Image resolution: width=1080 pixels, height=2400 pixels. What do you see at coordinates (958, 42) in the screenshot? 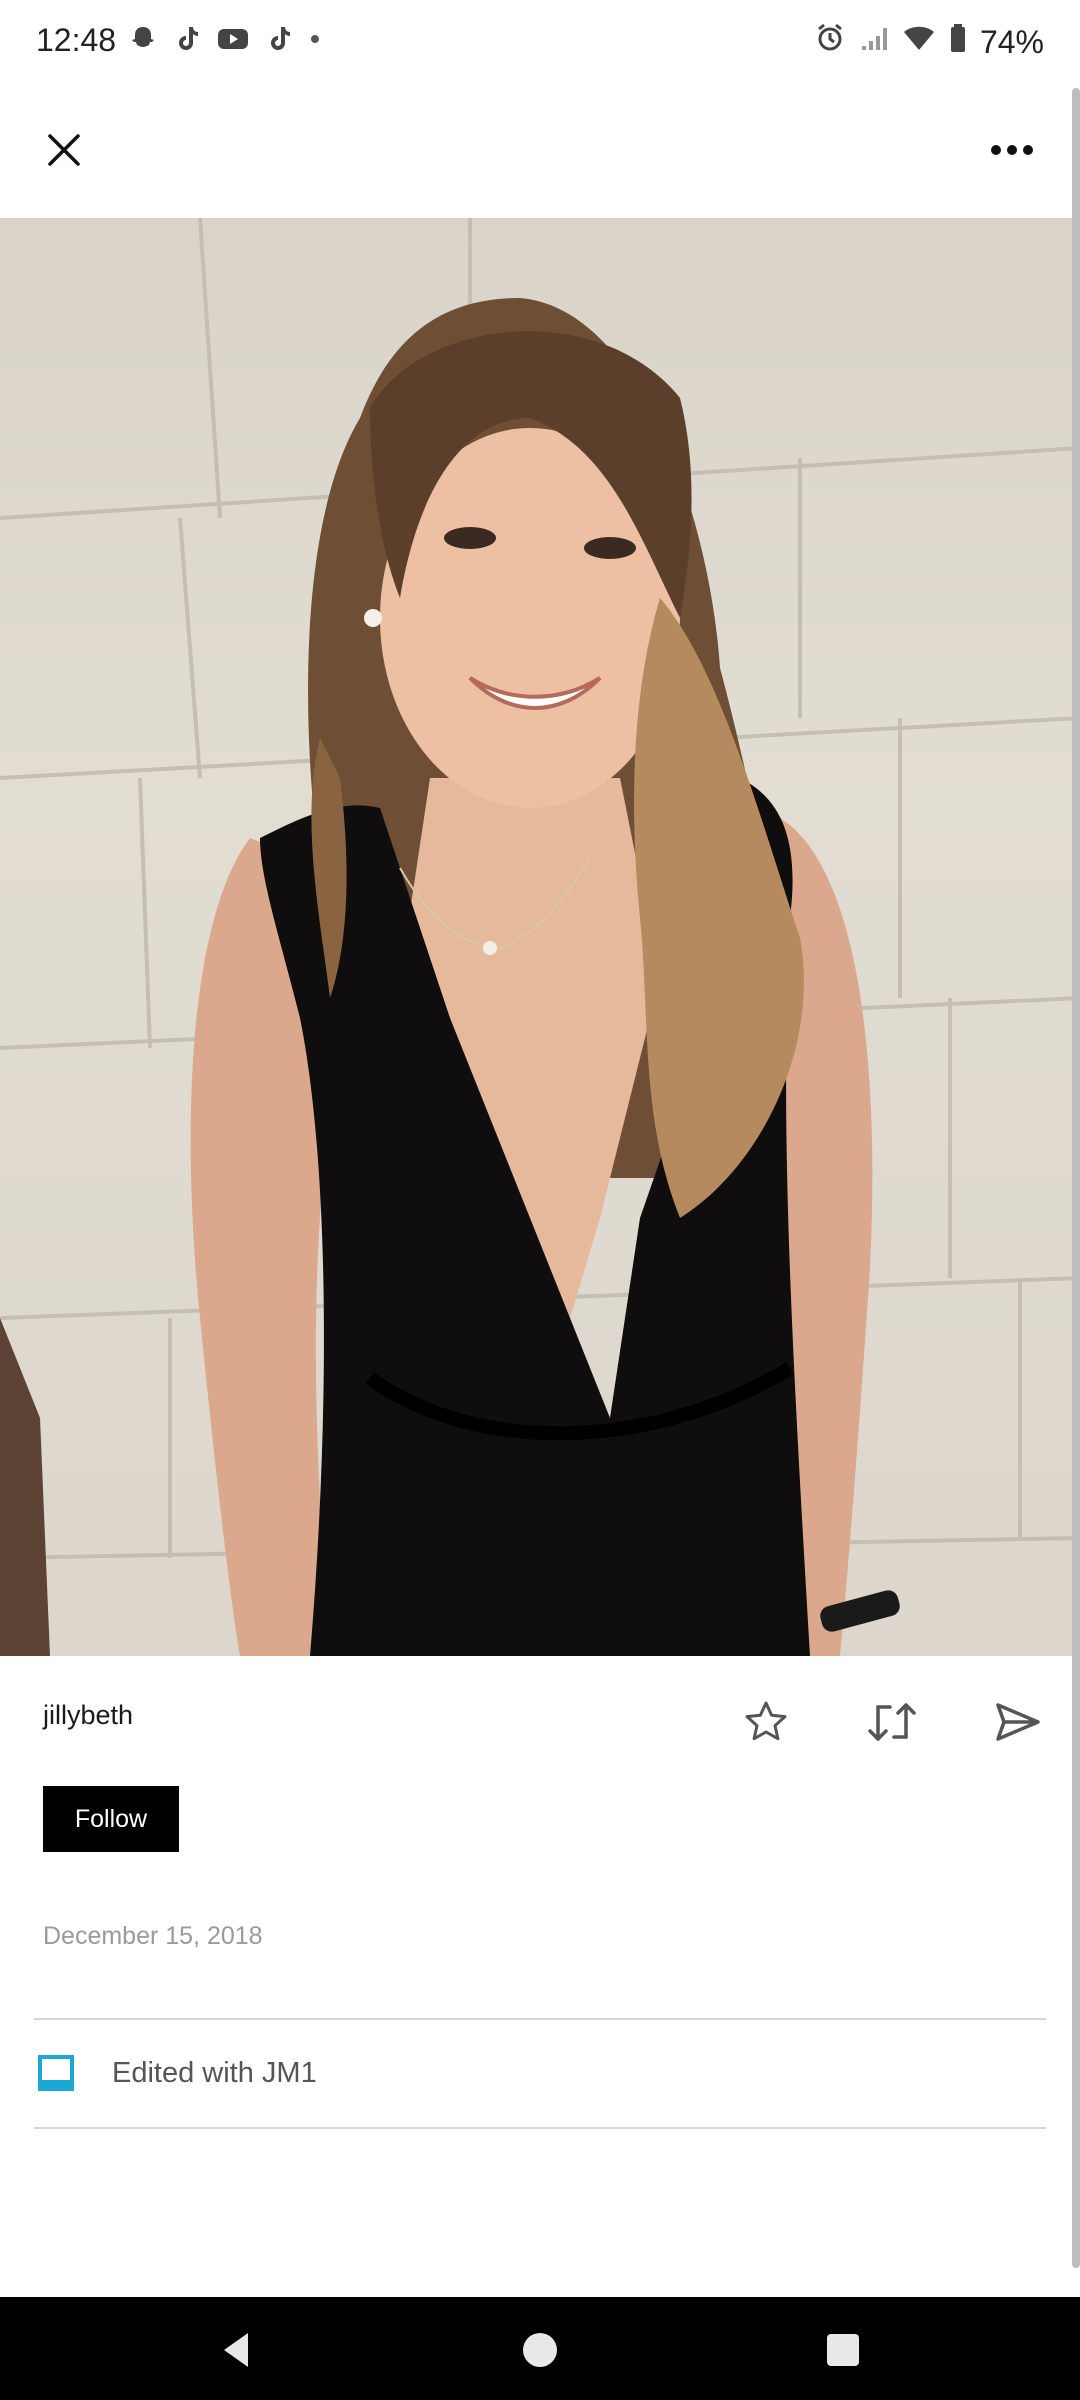
I see `battery-icon` at bounding box center [958, 42].